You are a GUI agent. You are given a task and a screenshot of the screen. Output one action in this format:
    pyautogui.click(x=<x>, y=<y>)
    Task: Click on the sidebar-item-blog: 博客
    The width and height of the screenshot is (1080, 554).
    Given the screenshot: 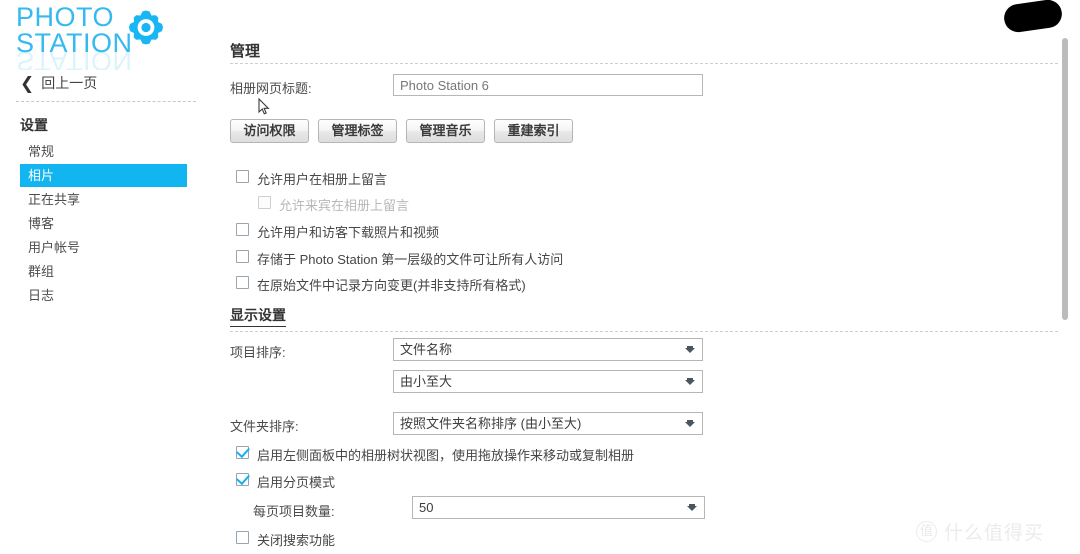 What is the action you would take?
    pyautogui.click(x=105, y=223)
    